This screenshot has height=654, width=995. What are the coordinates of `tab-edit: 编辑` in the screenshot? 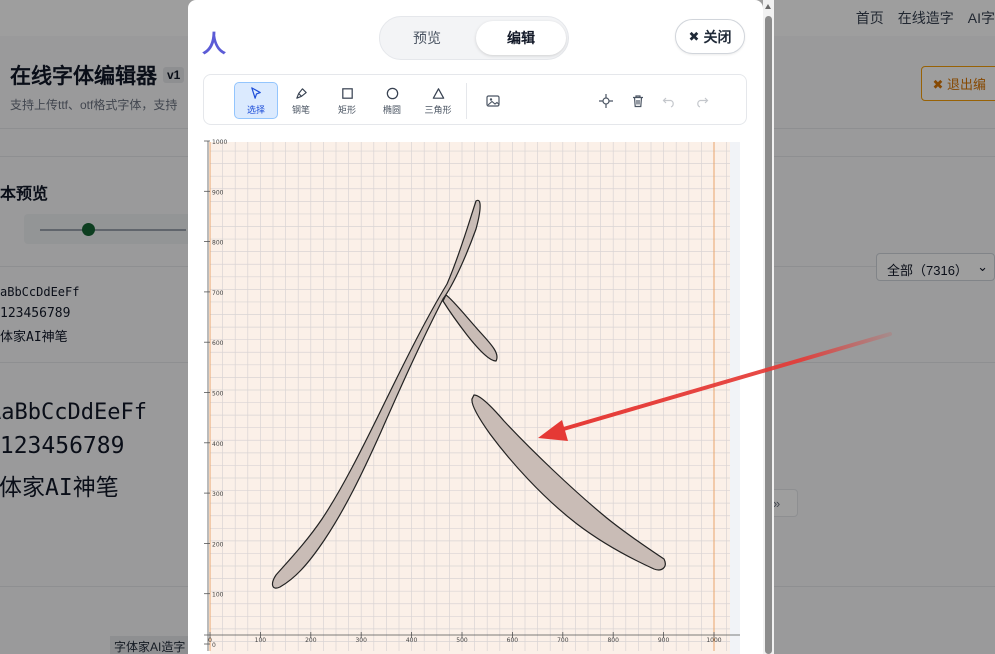 It's located at (521, 38).